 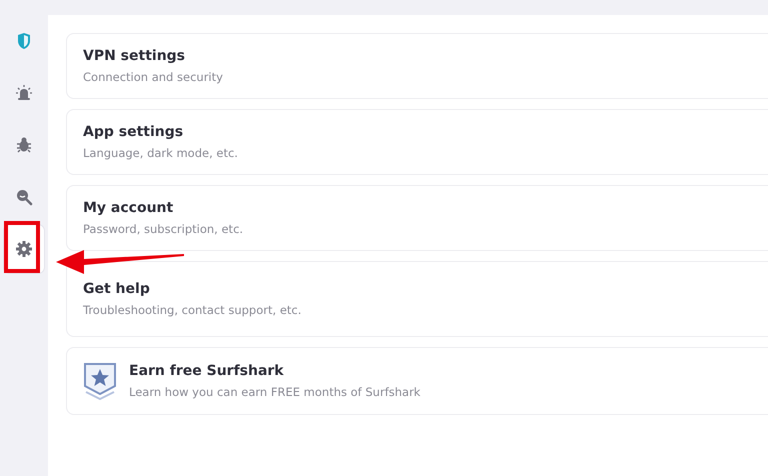 What do you see at coordinates (417, 142) in the screenshot?
I see `settings-card: App settings Language, dark mode, etc.` at bounding box center [417, 142].